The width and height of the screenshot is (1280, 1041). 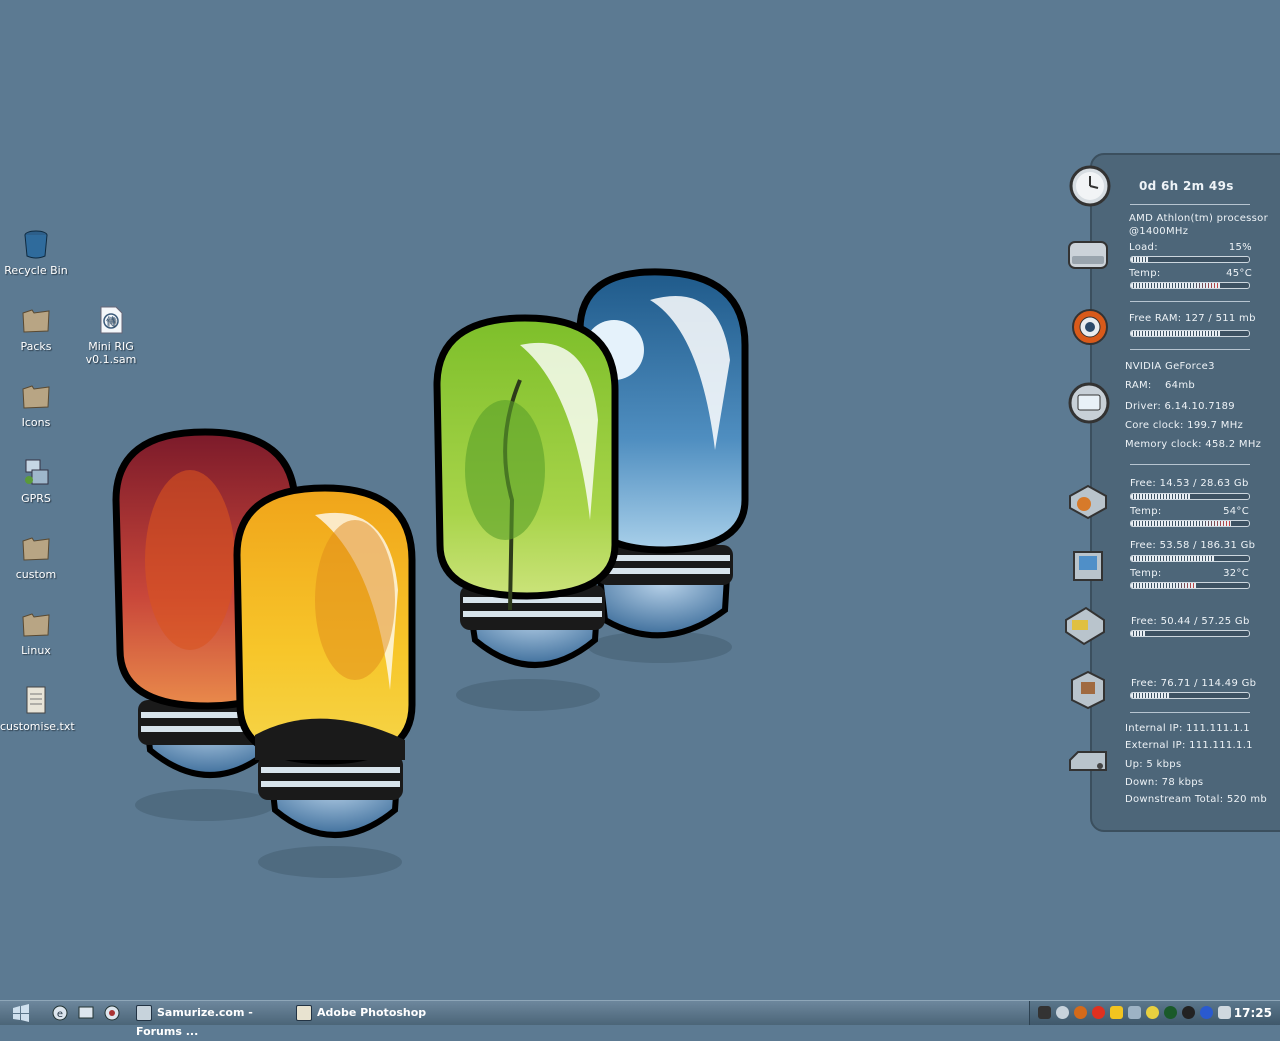 I want to click on tray-network-icon, so click(x=1224, y=1012).